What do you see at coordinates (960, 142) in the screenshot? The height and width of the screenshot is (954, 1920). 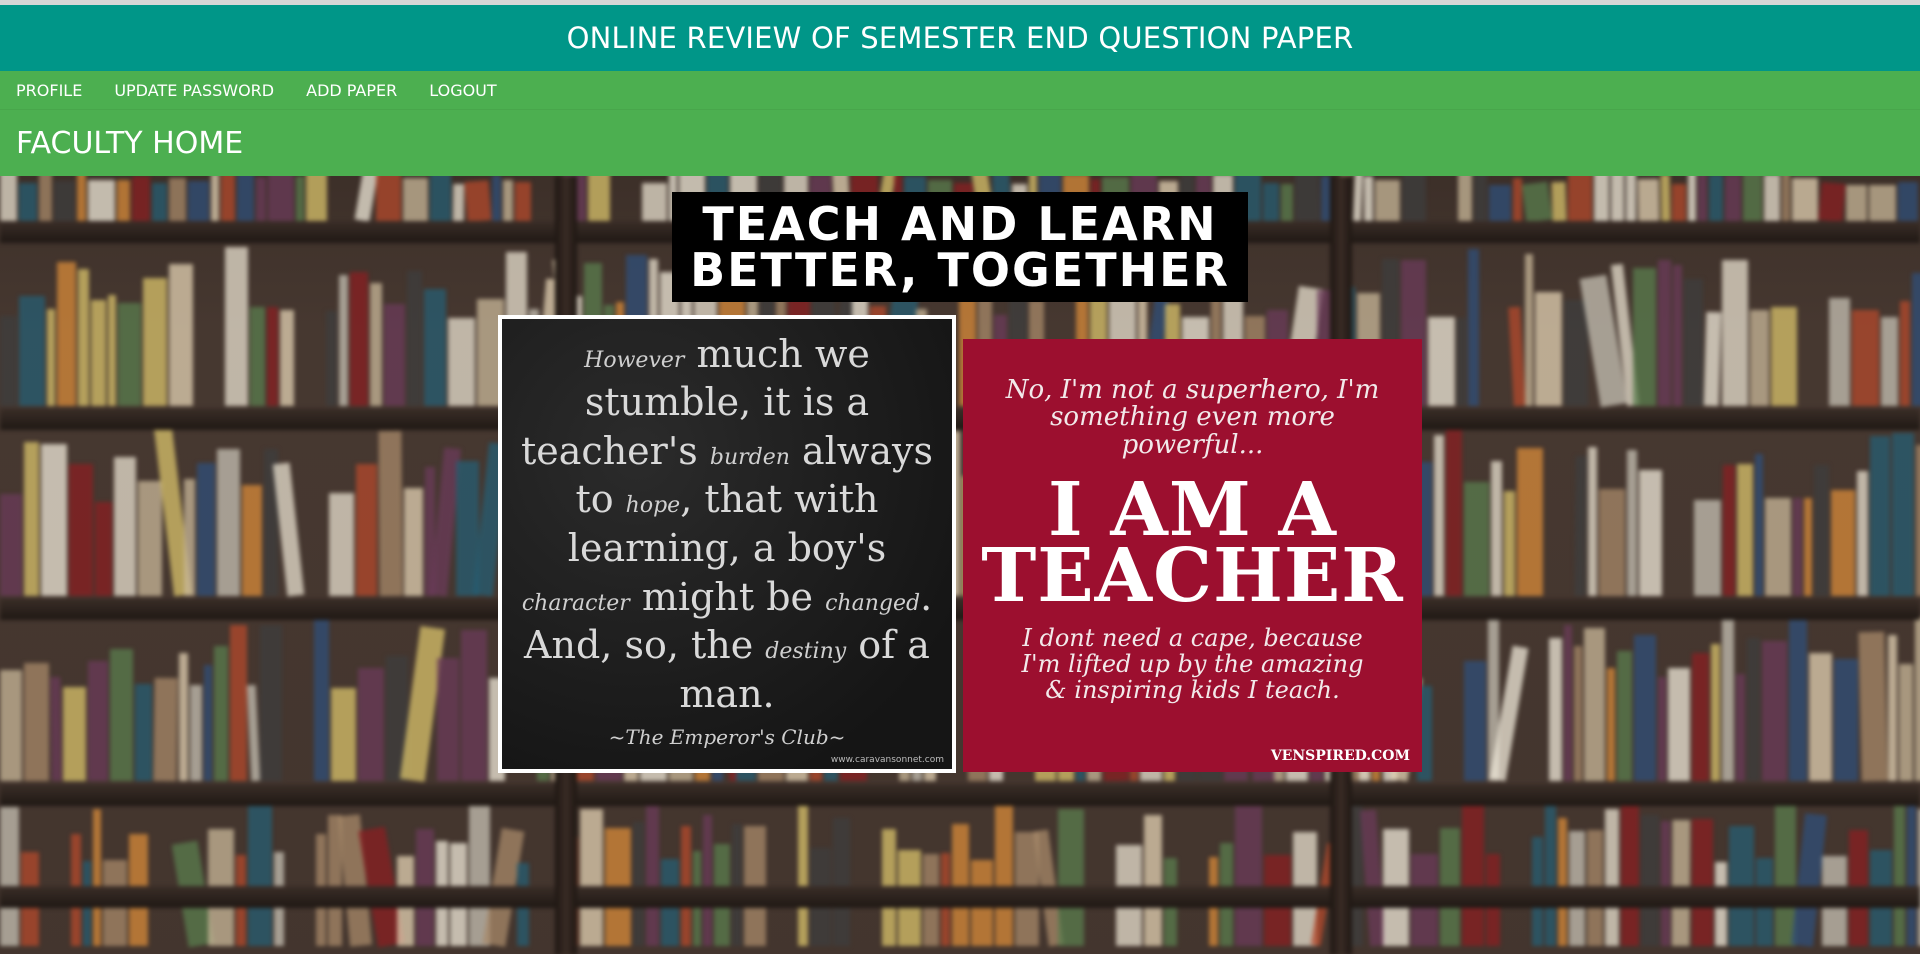 I see `page-header: FACULTY HOME` at bounding box center [960, 142].